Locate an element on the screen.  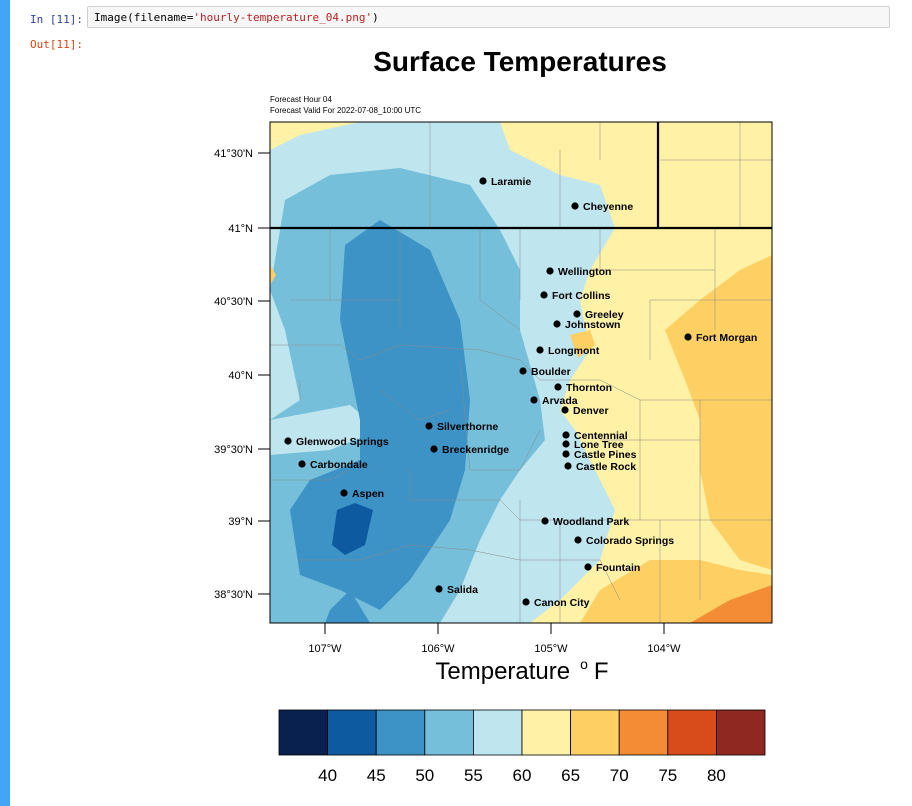
lat-tick-label: 41°30'N is located at coordinates (233, 154).